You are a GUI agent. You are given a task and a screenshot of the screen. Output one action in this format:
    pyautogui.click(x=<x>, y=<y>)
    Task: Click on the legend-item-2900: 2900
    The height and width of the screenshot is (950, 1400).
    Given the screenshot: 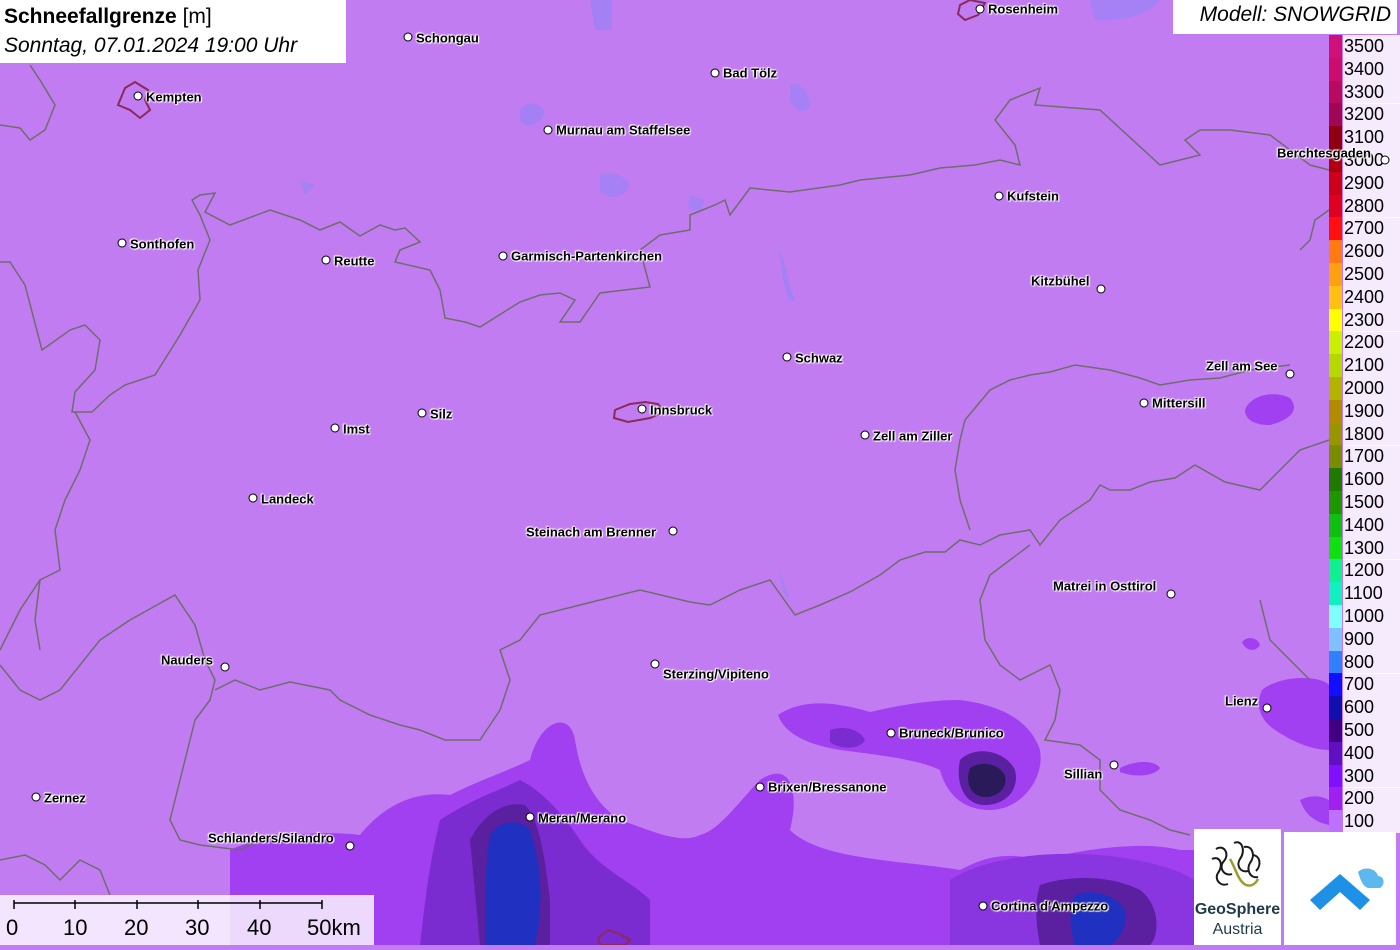 What is the action you would take?
    pyautogui.click(x=1364, y=178)
    